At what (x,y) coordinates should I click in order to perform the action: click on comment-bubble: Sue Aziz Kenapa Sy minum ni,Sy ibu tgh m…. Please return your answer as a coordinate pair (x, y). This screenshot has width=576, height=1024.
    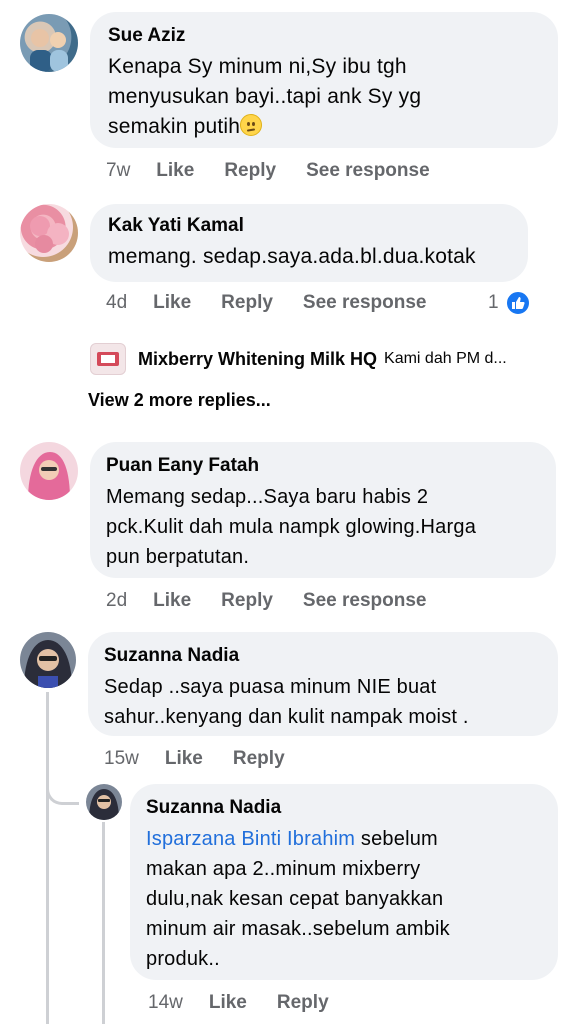
    Looking at the image, I should click on (324, 80).